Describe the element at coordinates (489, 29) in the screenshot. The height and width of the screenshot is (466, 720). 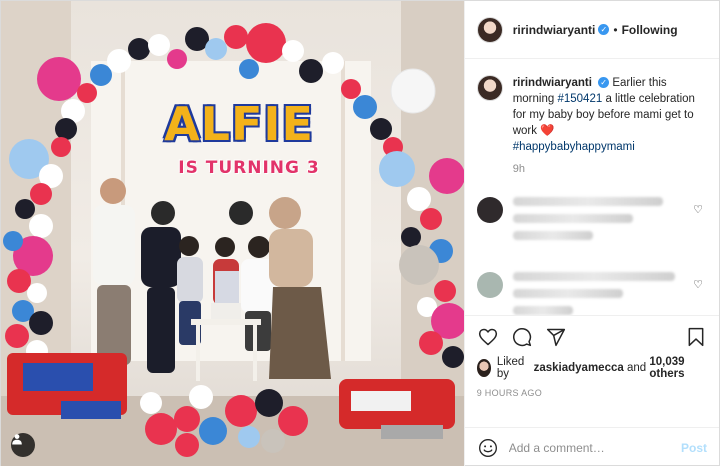
I see `author-avatar` at that location.